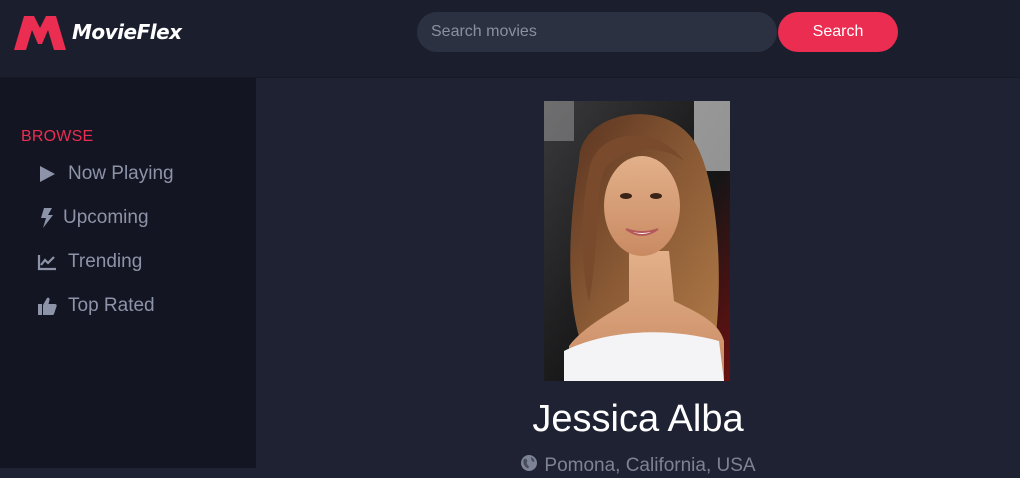 The width and height of the screenshot is (1020, 478). Describe the element at coordinates (121, 173) in the screenshot. I see `sidebar-item-label: Now Playing` at that location.